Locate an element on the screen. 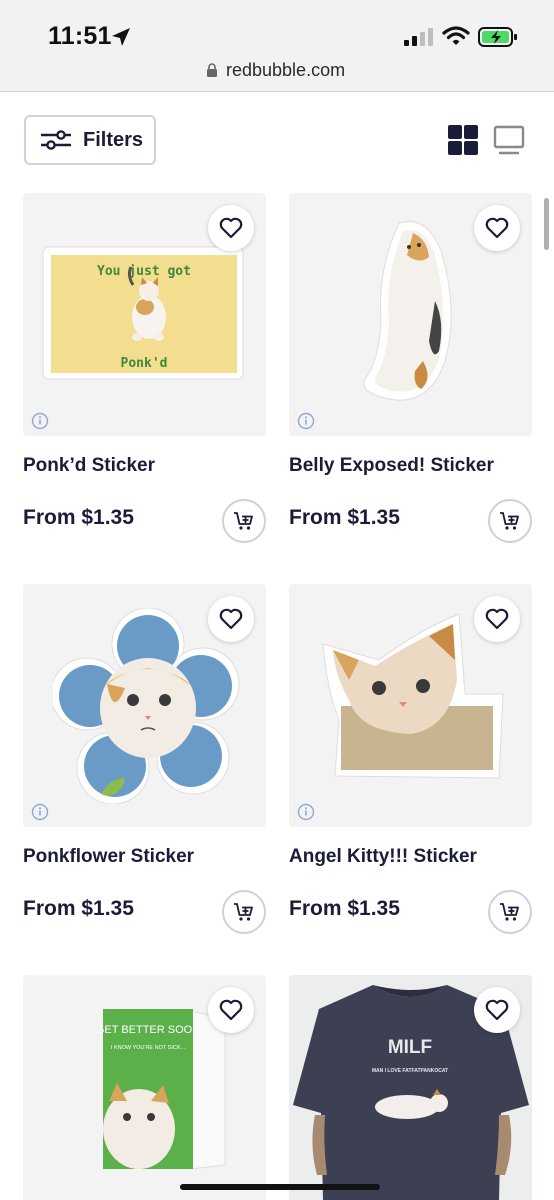  scrollbar is located at coordinates (546, 224).